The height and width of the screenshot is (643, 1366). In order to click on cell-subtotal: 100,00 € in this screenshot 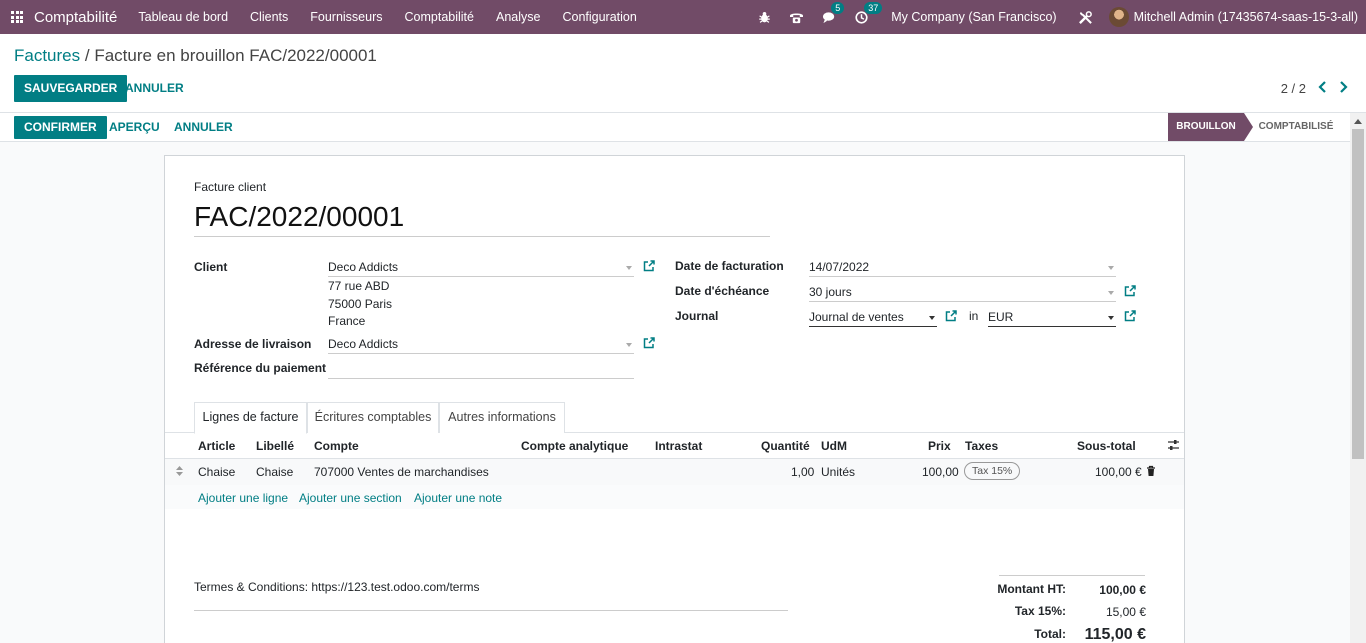, I will do `click(1118, 472)`.